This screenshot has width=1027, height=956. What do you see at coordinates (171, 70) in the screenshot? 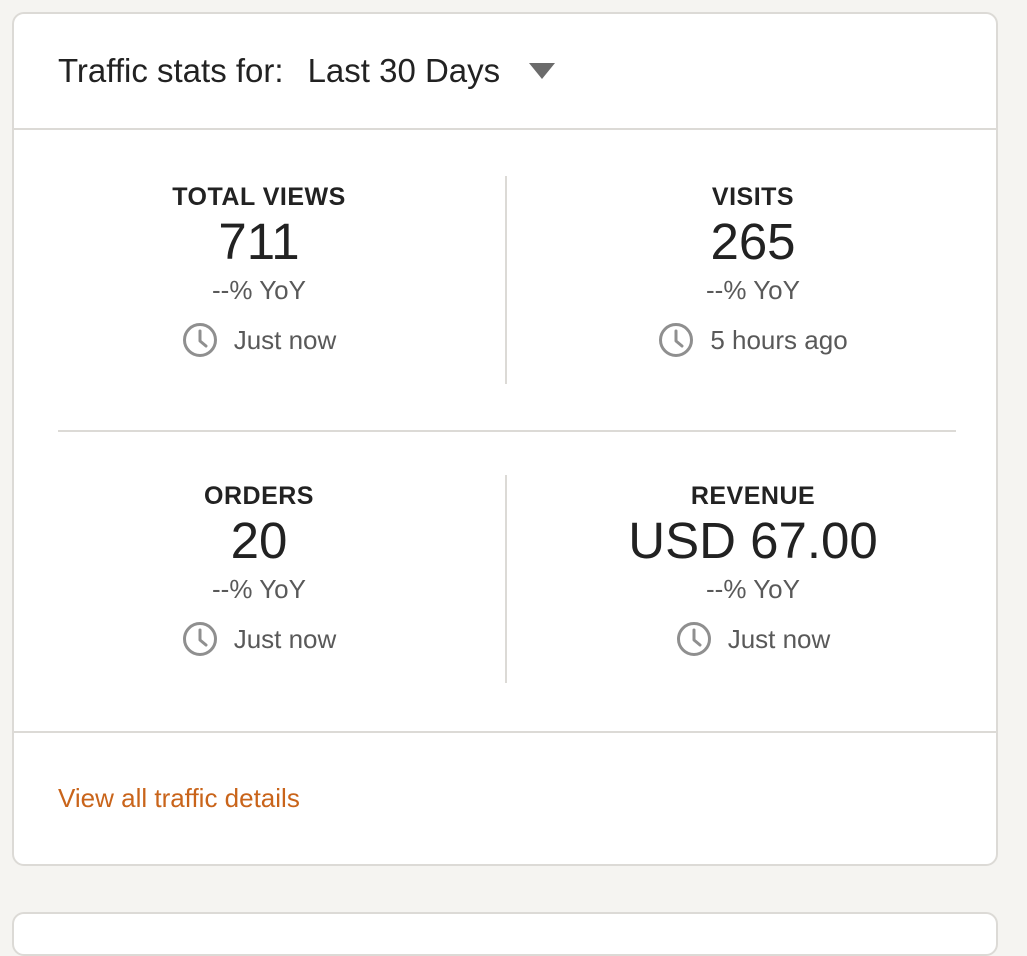
I see `header-label: Traffic stats for:` at bounding box center [171, 70].